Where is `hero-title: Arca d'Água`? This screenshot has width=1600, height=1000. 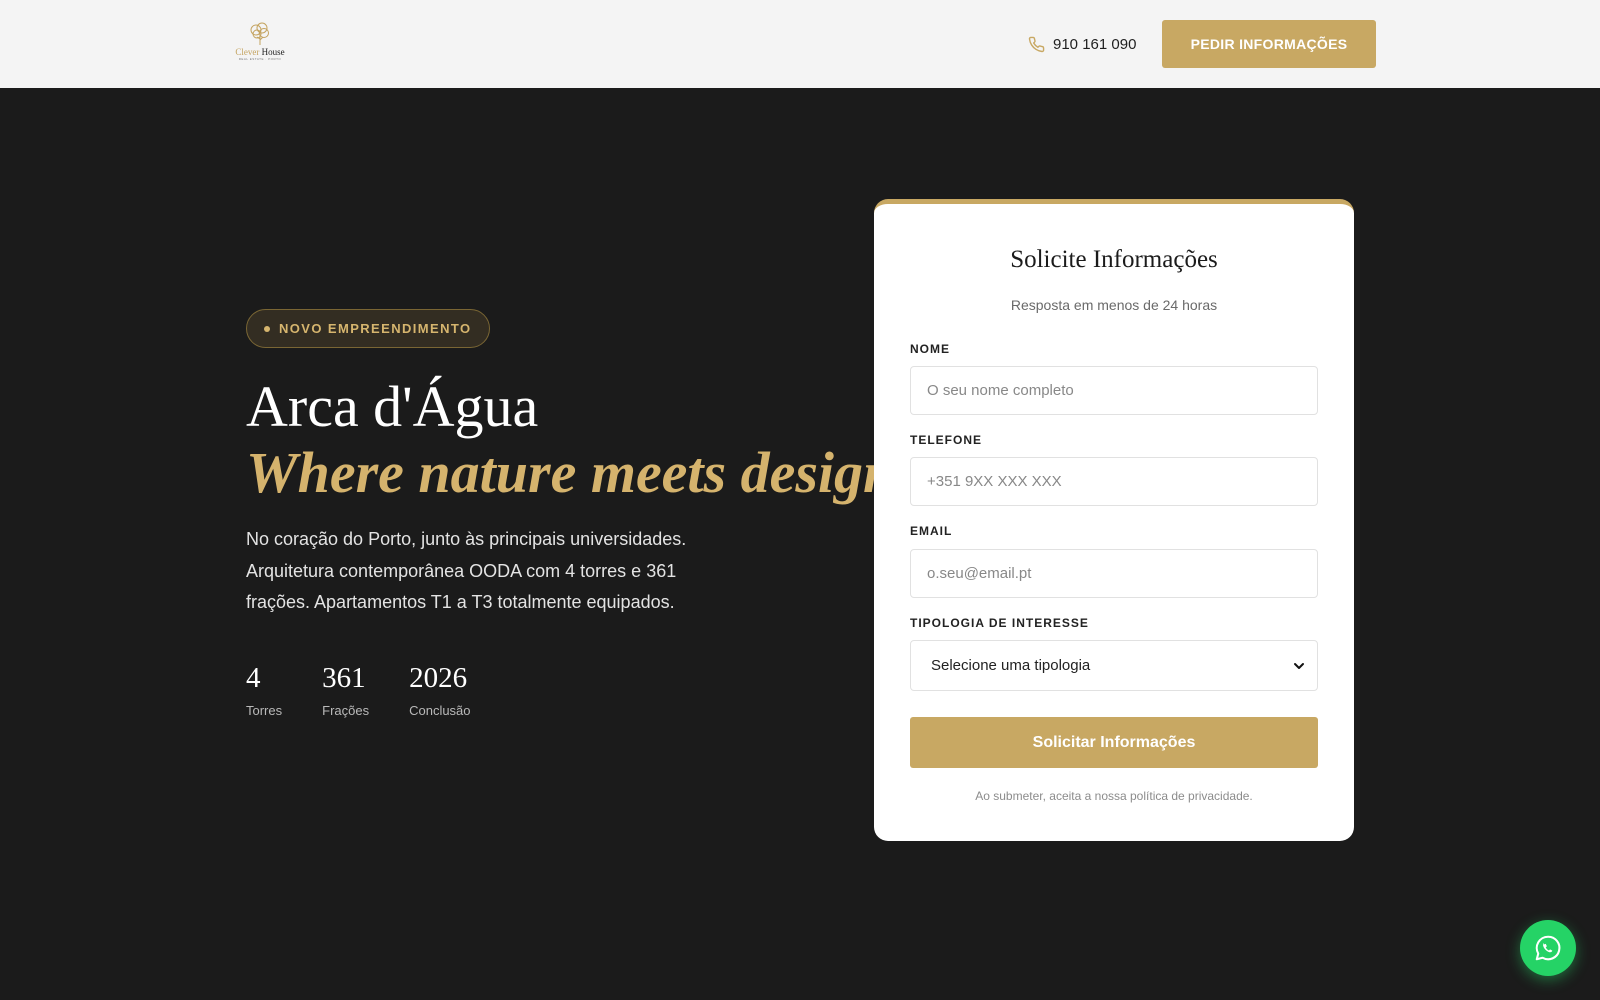 hero-title: Arca d'Água is located at coordinates (392, 406).